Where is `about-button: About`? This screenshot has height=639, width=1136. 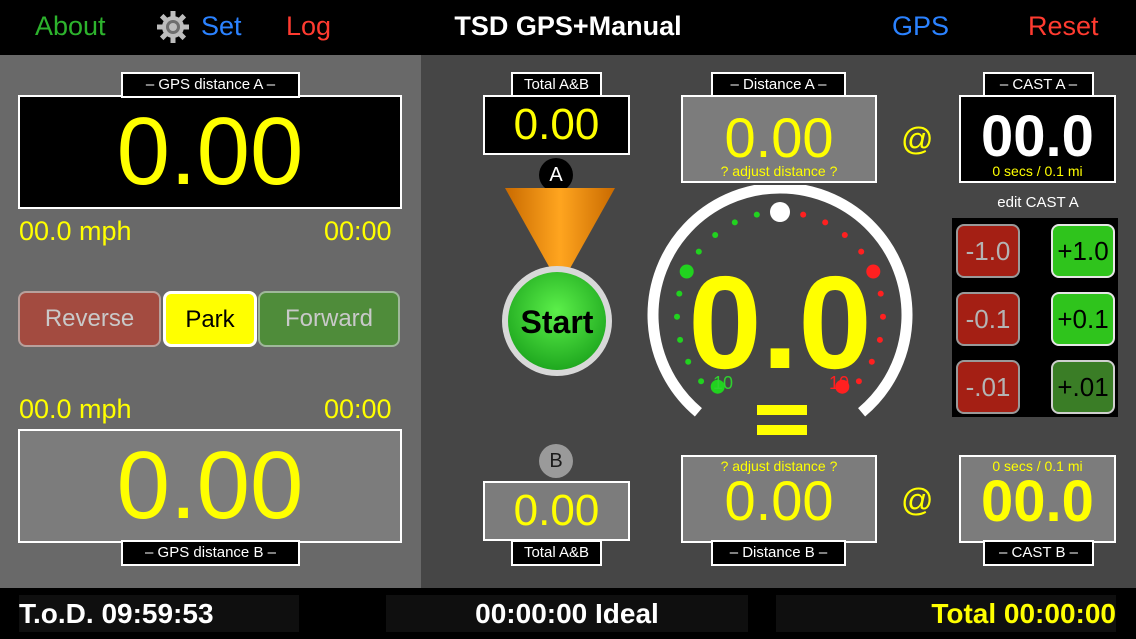
about-button: About is located at coordinates (70, 26).